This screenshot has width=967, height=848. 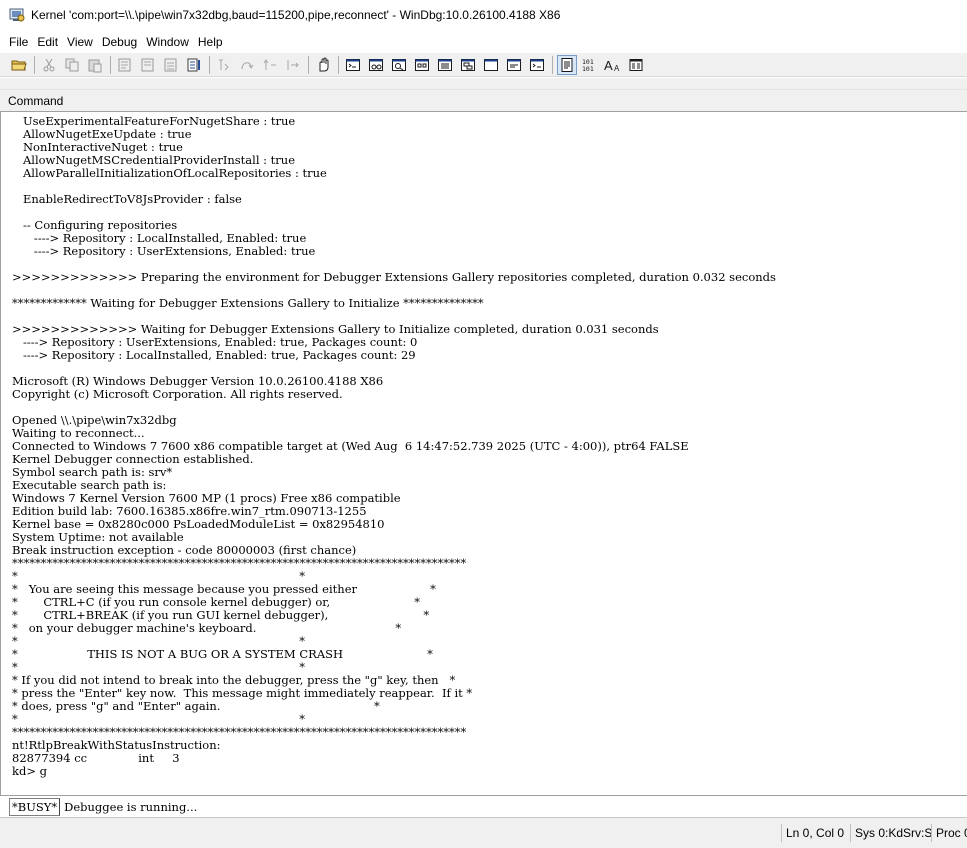 I want to click on paste-icon, so click(x=95, y=65).